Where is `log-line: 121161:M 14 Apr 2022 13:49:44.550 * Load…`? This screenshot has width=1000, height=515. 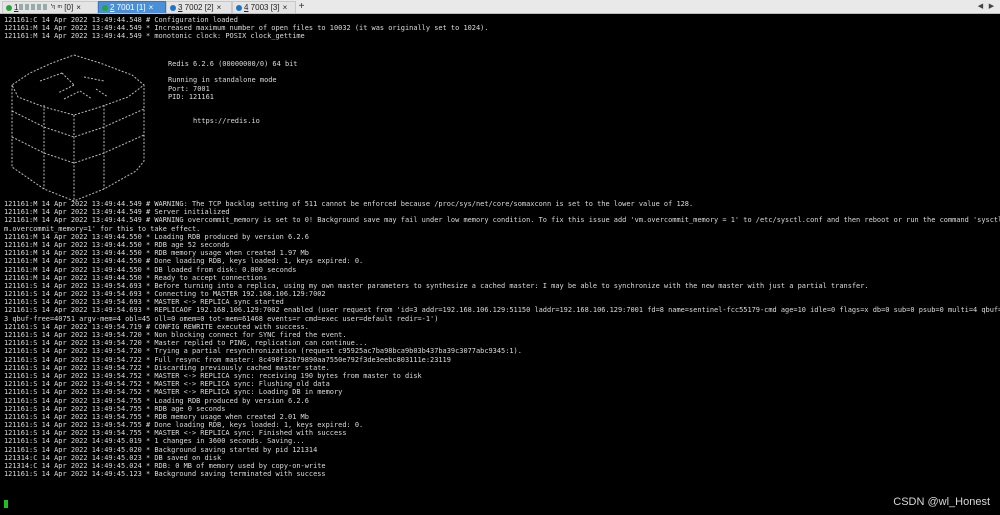
log-line: 121161:M 14 Apr 2022 13:49:44.550 * Load… is located at coordinates (156, 236).